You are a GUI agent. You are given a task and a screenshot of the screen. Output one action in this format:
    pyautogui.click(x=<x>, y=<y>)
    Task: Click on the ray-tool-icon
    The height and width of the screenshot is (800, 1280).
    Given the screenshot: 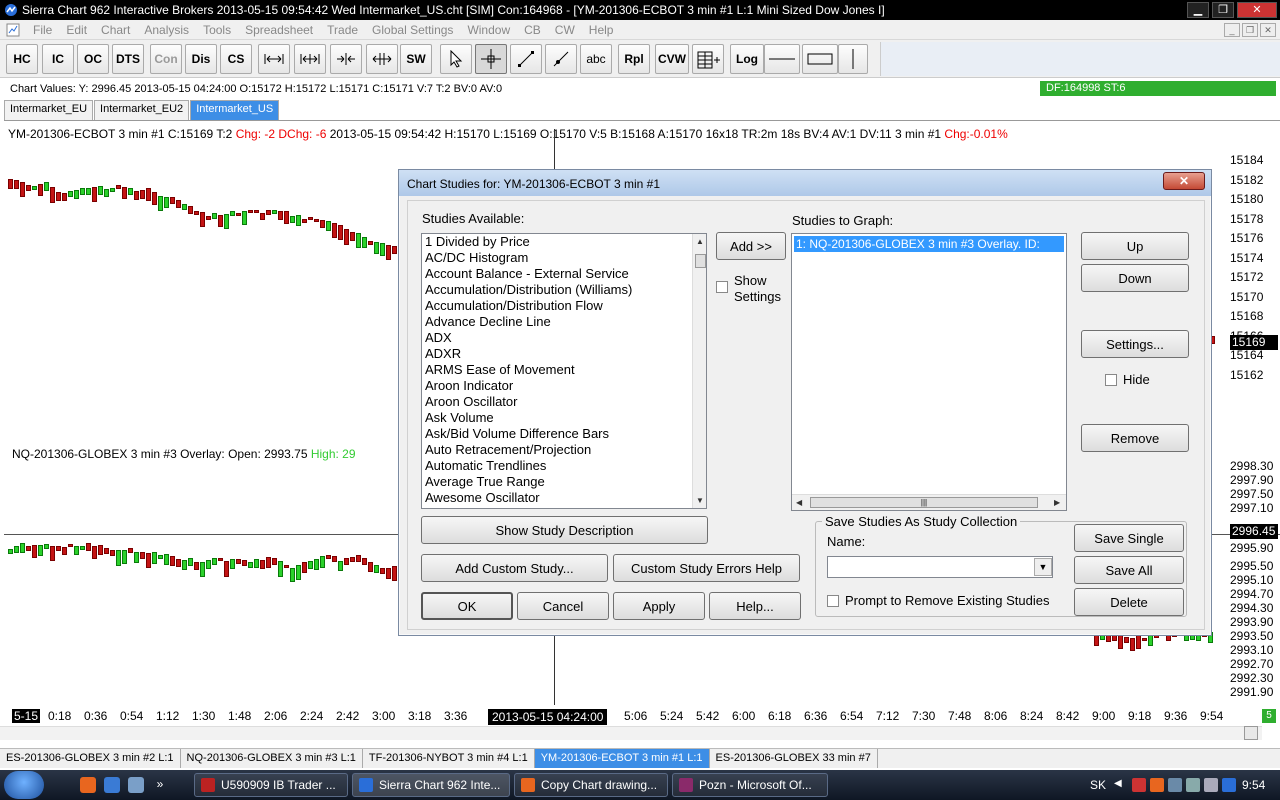 What is the action you would take?
    pyautogui.click(x=561, y=59)
    